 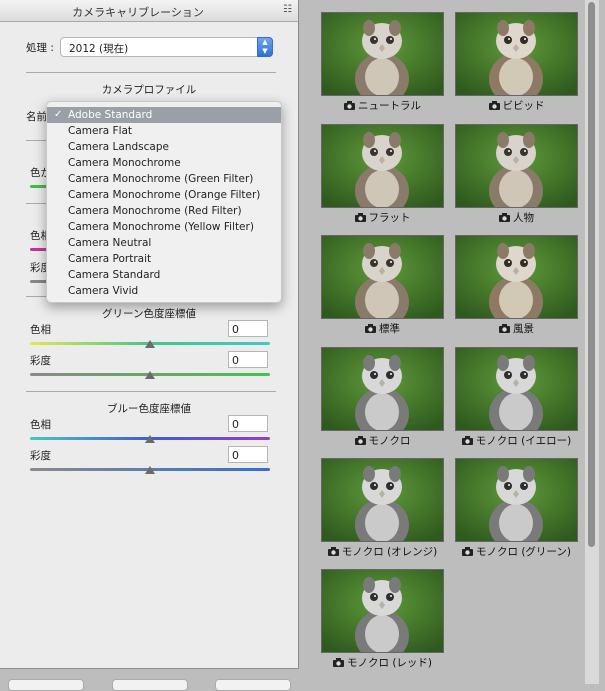 I want to click on dropdown-item: Camera Monochrome, so click(x=164, y=163).